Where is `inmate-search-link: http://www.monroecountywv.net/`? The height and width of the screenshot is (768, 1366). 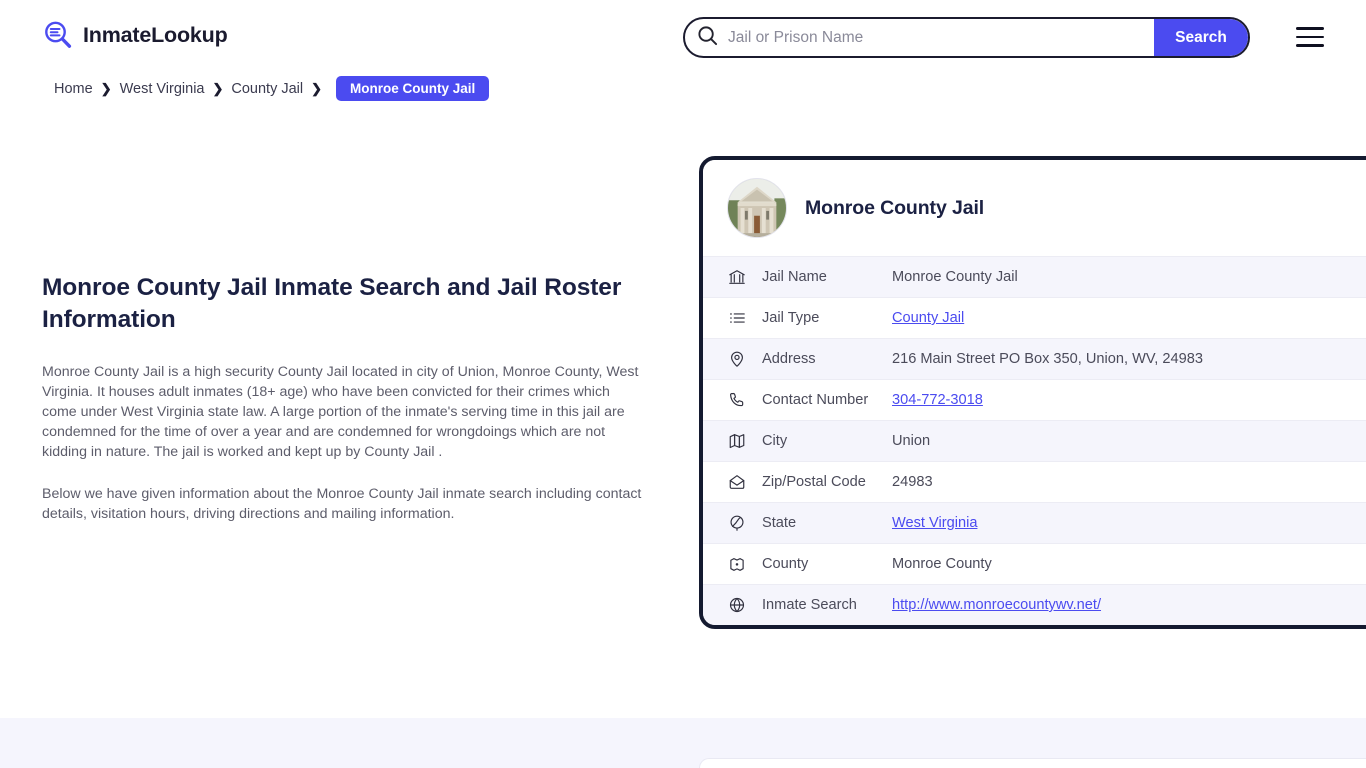
inmate-search-link: http://www.monroecountywv.net/ is located at coordinates (996, 605).